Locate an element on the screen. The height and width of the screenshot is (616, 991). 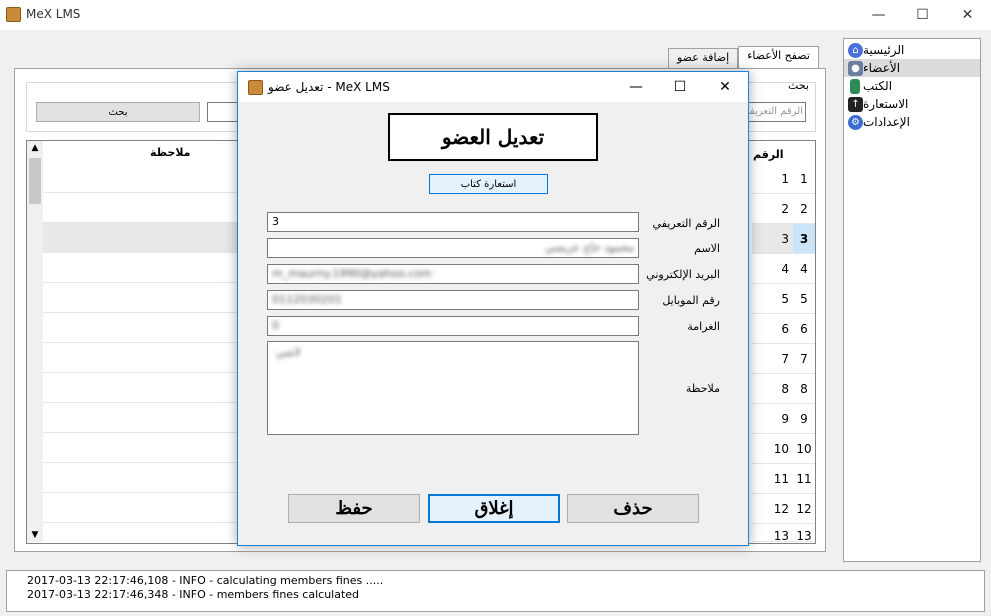
cell-id-selected: 3 is located at coordinates (772, 239).